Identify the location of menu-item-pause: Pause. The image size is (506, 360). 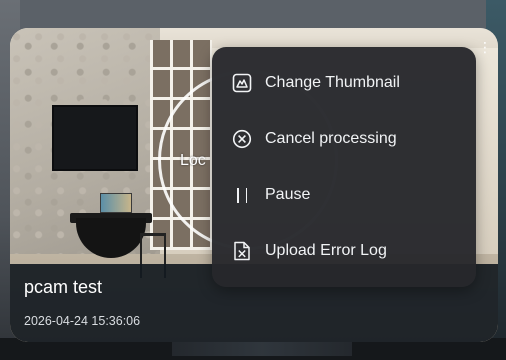
(344, 195).